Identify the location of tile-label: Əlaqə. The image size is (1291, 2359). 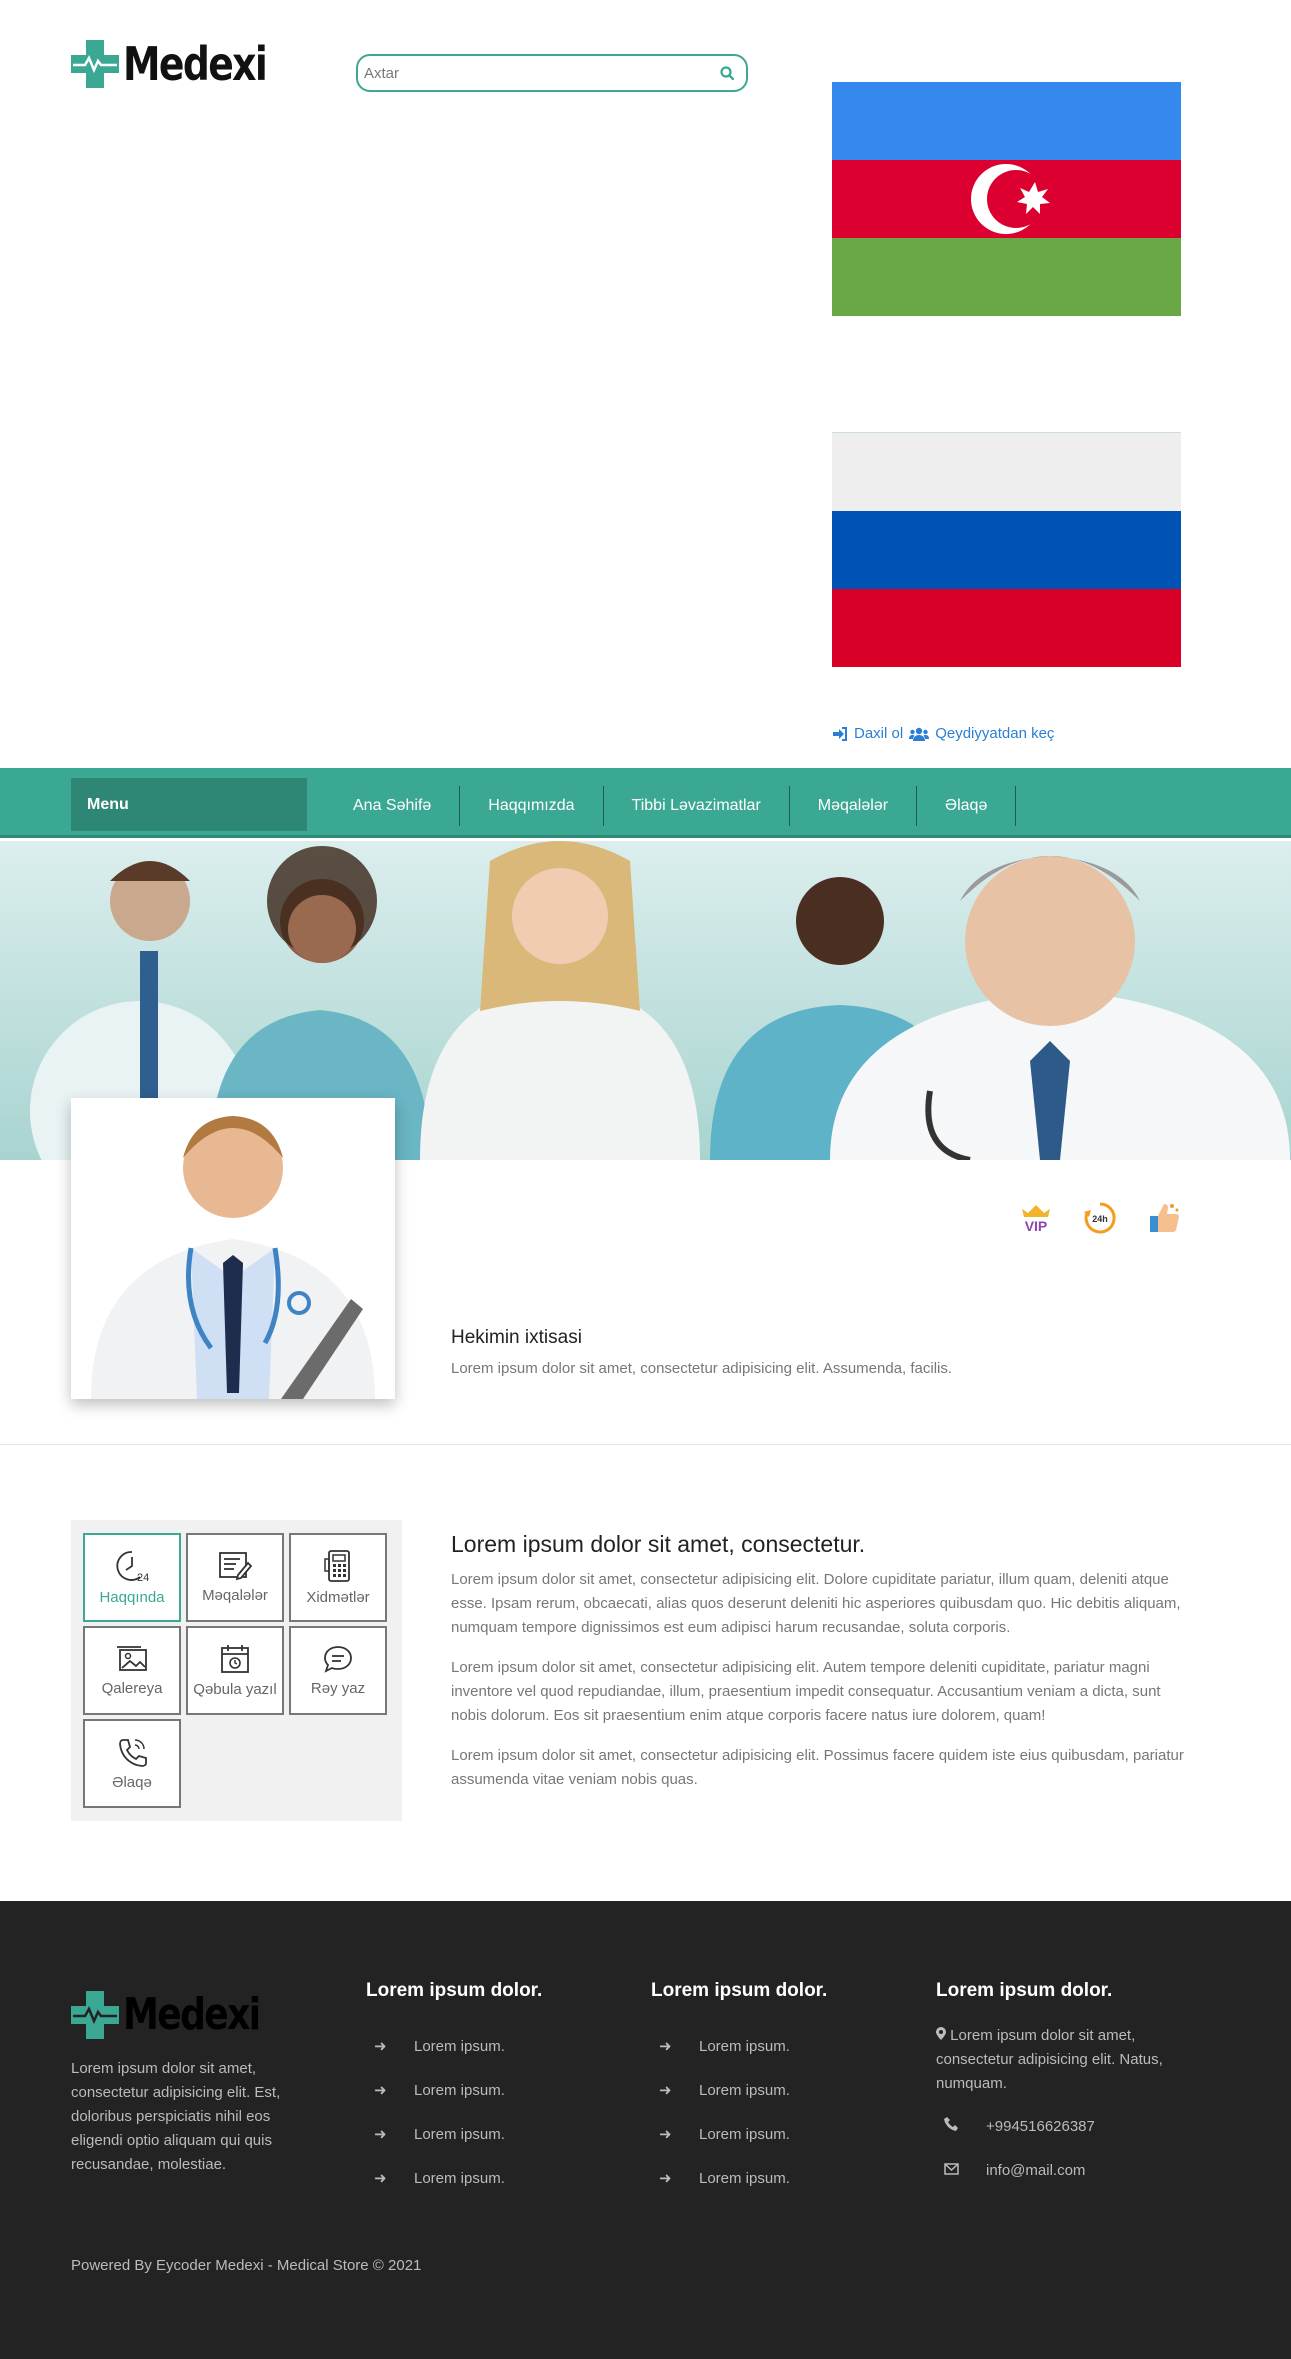
(132, 1782).